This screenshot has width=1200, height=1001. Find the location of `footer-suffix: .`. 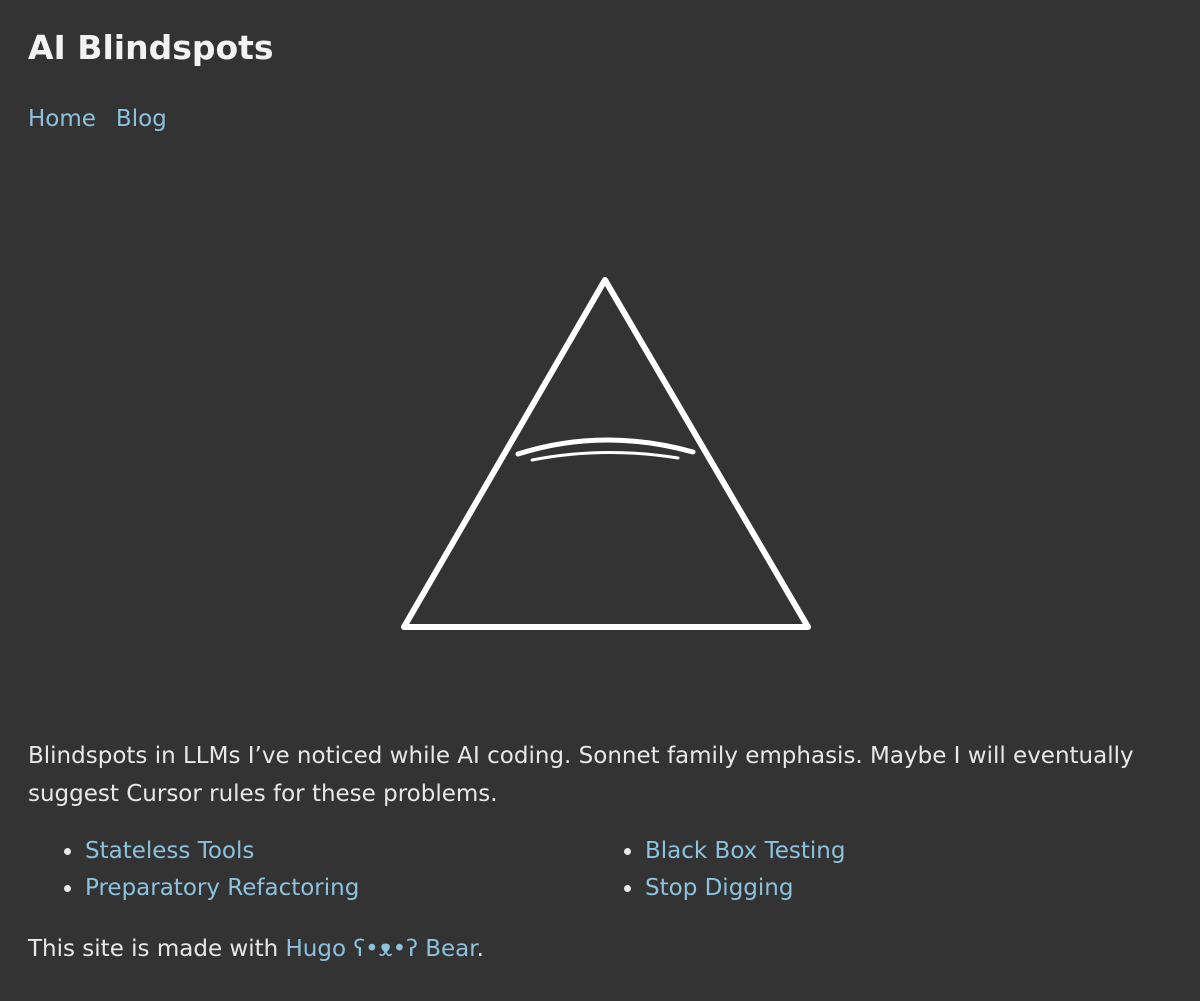

footer-suffix: . is located at coordinates (480, 949).